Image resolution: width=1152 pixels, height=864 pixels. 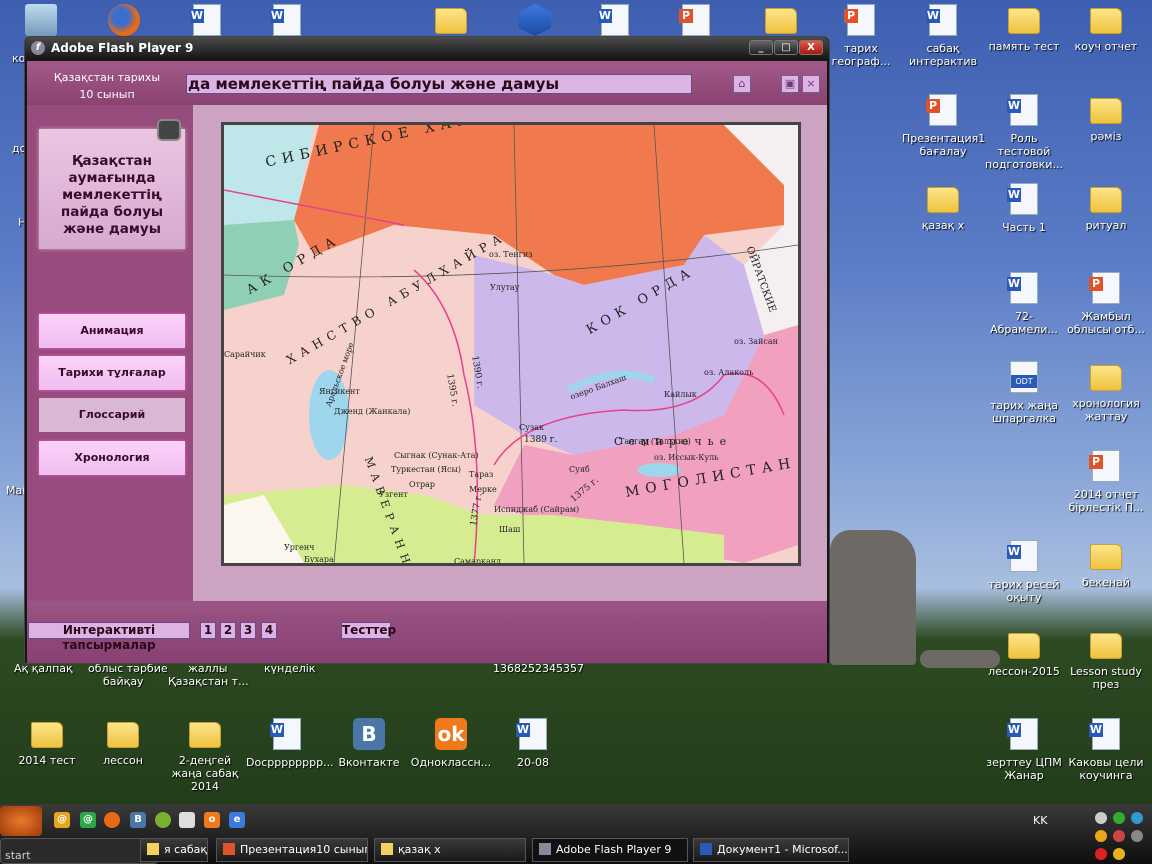 I want to click on taskbar-button: Adobe Flash Player 9, so click(x=610, y=850).